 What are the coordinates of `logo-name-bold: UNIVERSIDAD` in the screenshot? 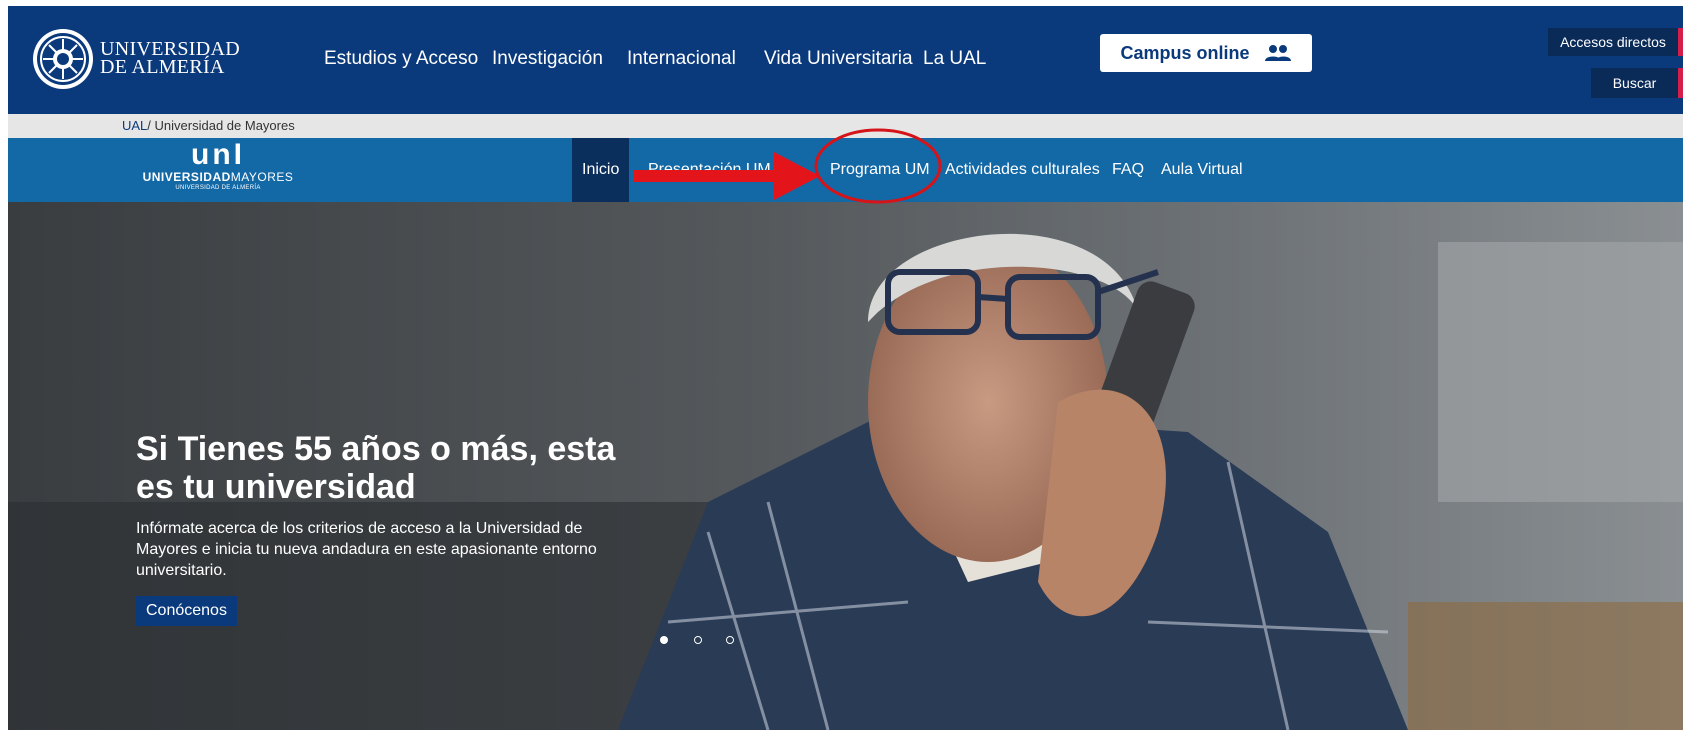 It's located at (186, 177).